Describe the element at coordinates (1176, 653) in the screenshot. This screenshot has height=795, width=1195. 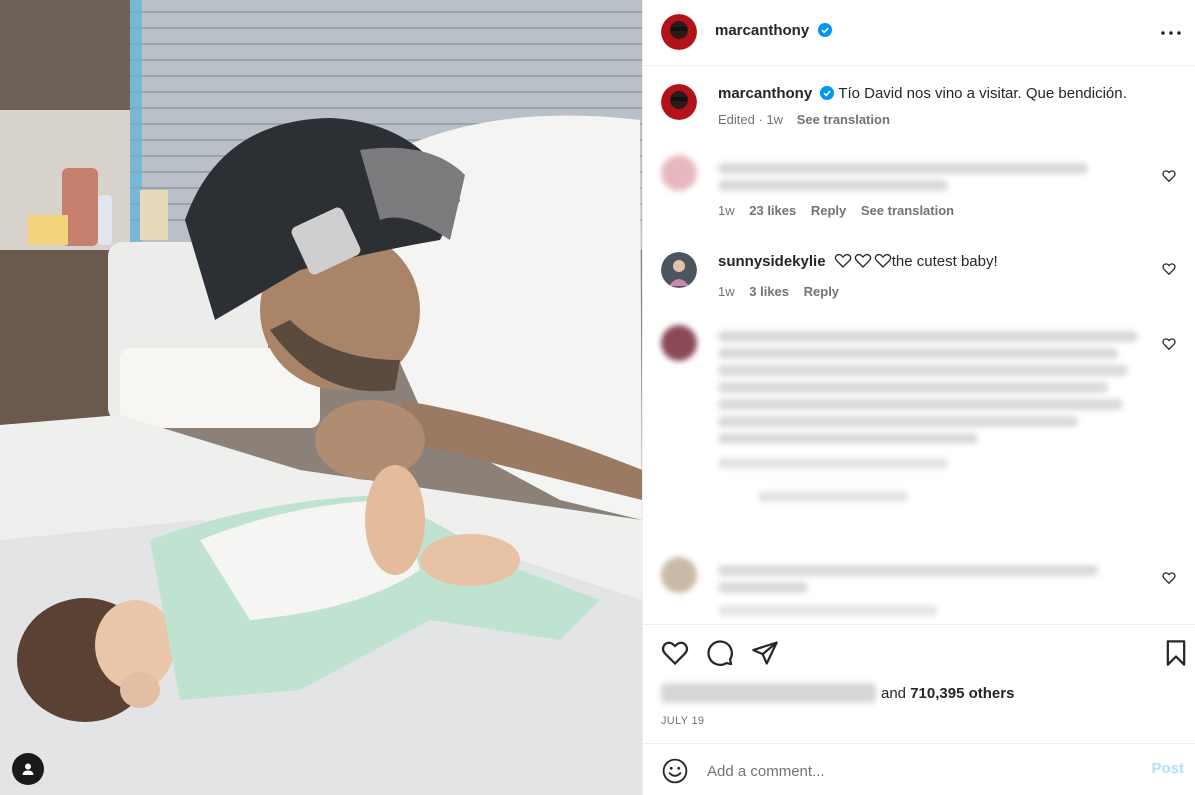
I see `bookmark-icon` at that location.